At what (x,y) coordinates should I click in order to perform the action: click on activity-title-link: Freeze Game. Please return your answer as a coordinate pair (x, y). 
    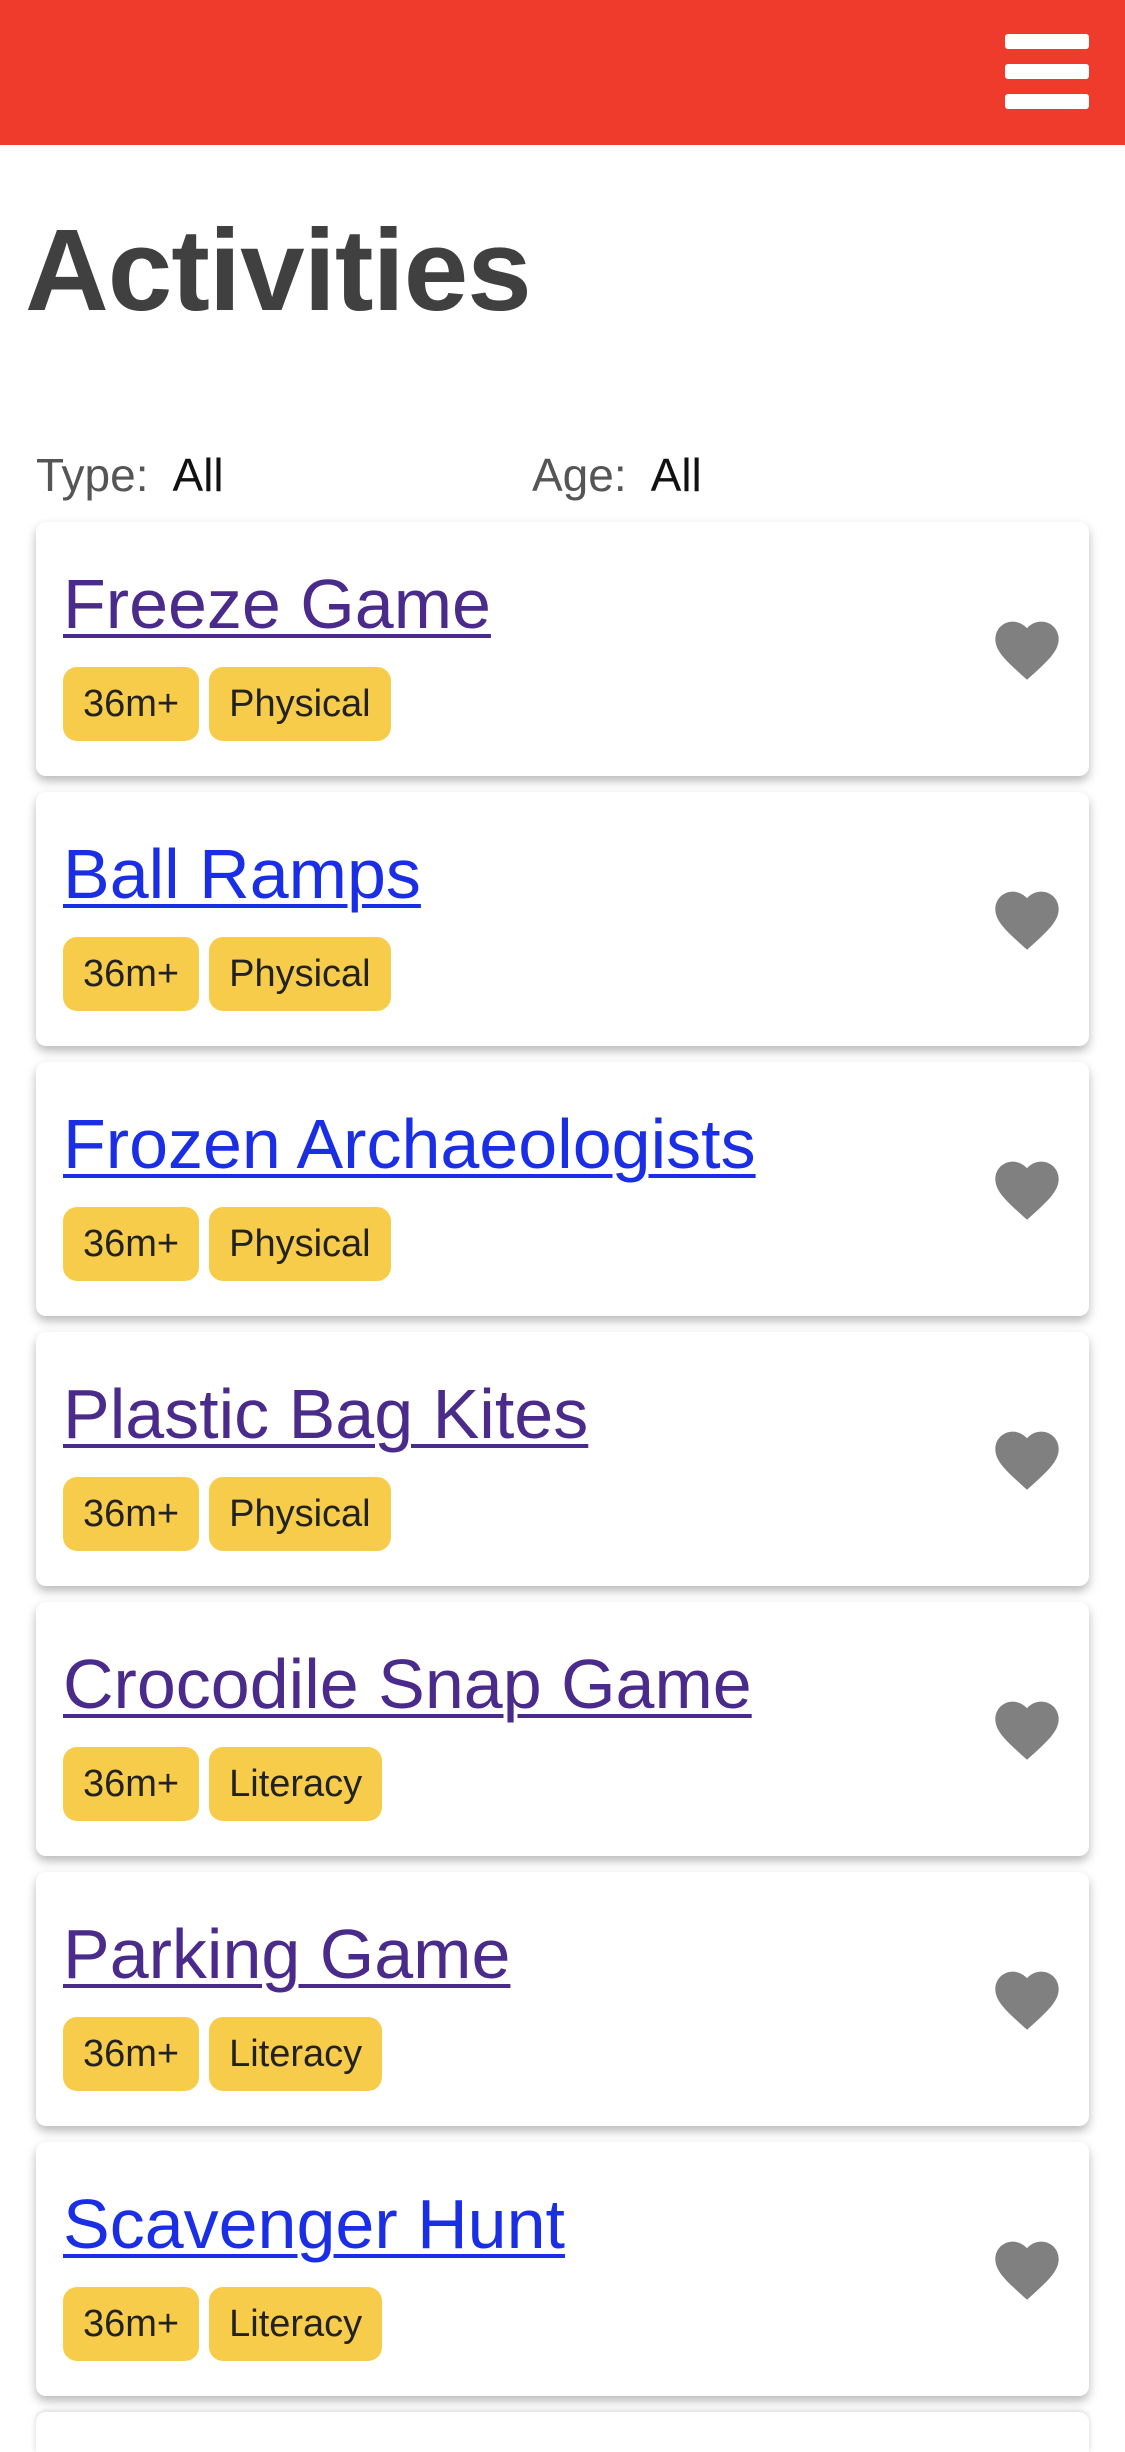
    Looking at the image, I should click on (277, 604).